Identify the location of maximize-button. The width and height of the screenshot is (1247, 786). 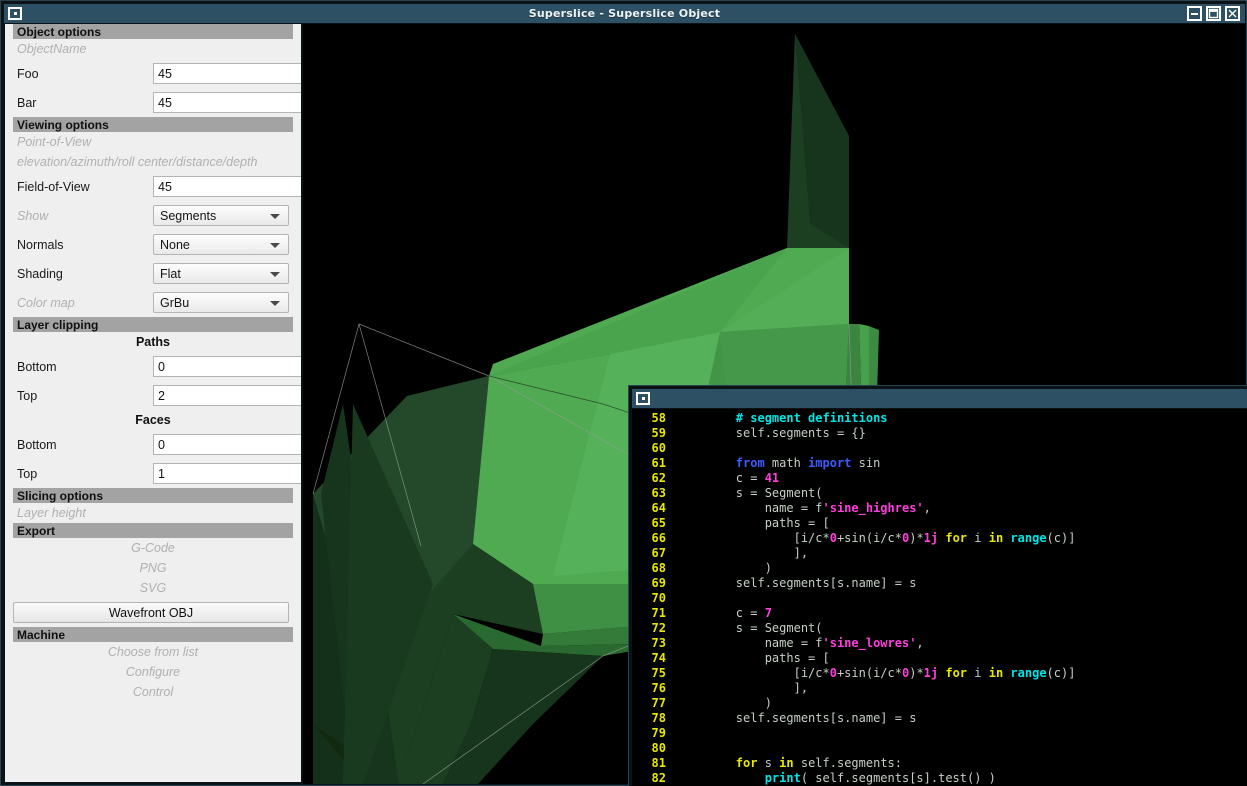
(1213, 13).